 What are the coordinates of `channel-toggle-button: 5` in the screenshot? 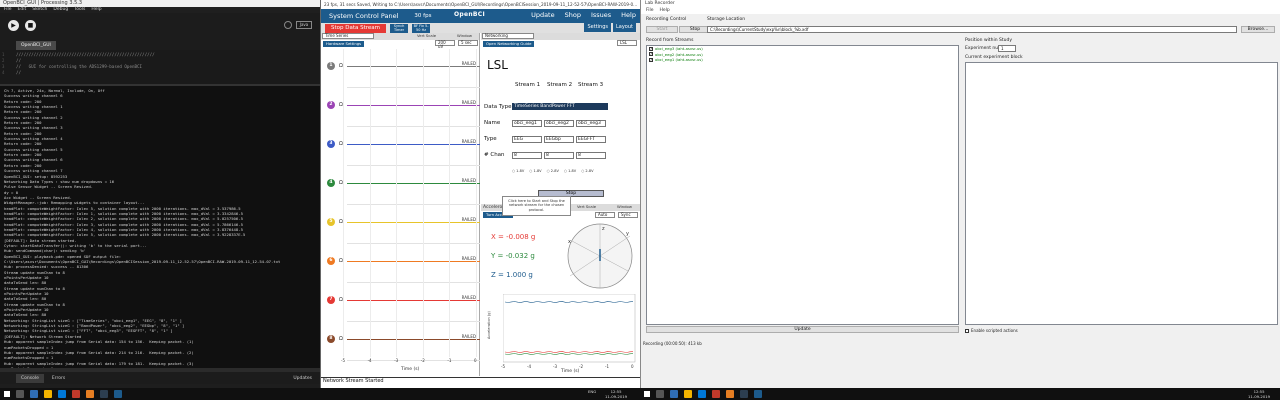 It's located at (331, 222).